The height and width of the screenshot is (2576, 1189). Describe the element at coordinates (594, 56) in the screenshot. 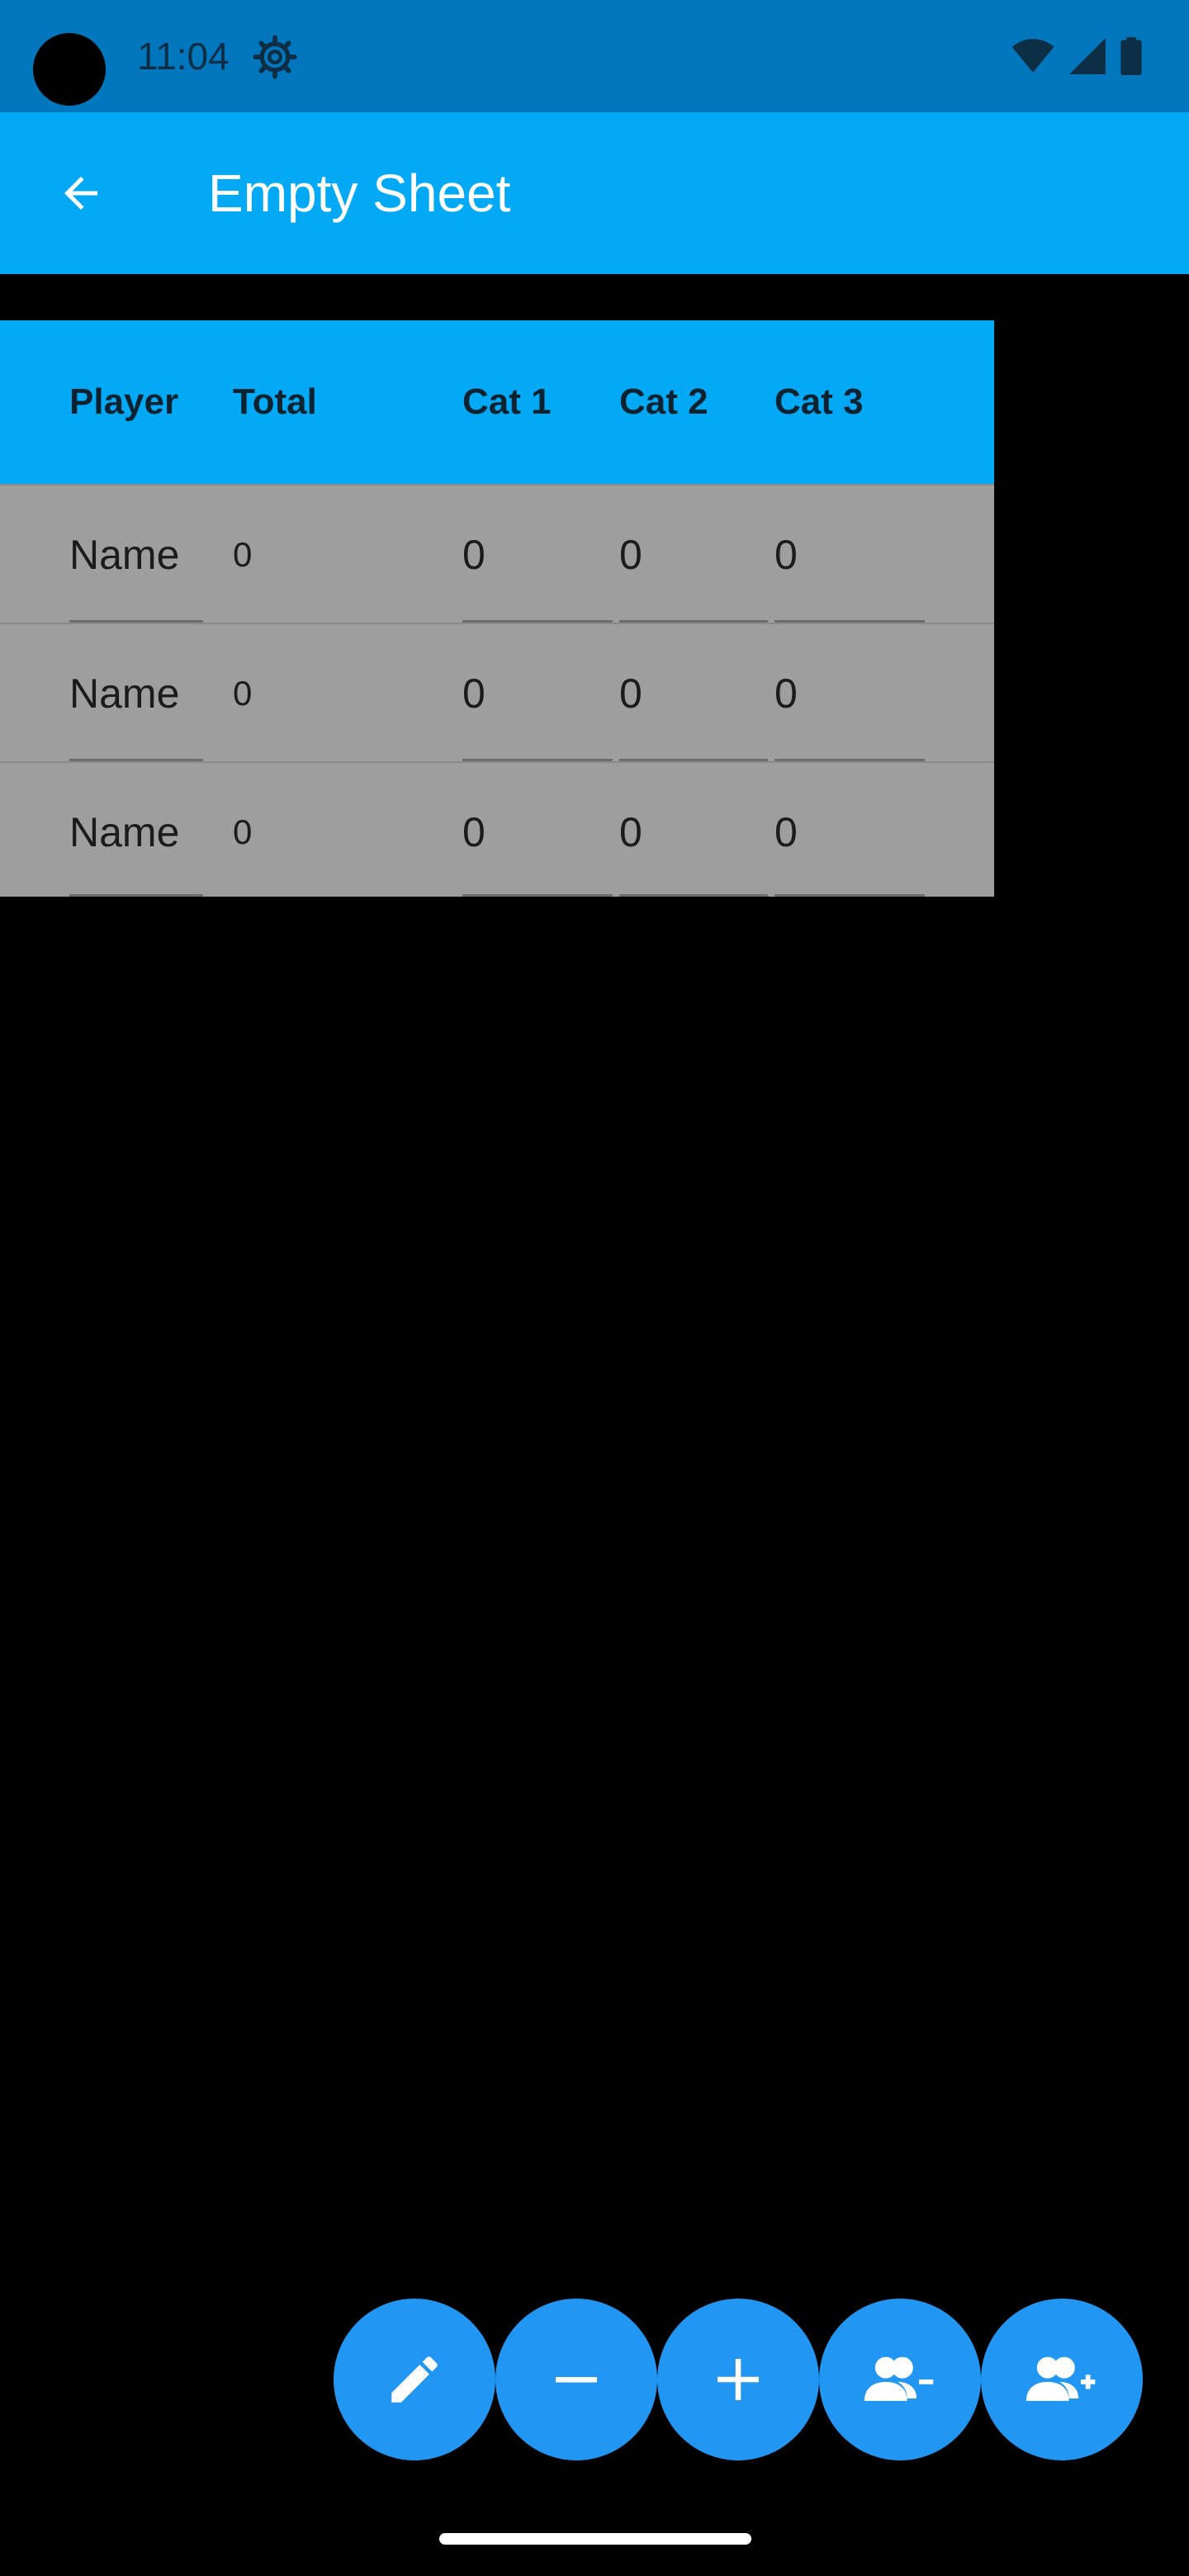

I see `status-bar: 11:04` at that location.